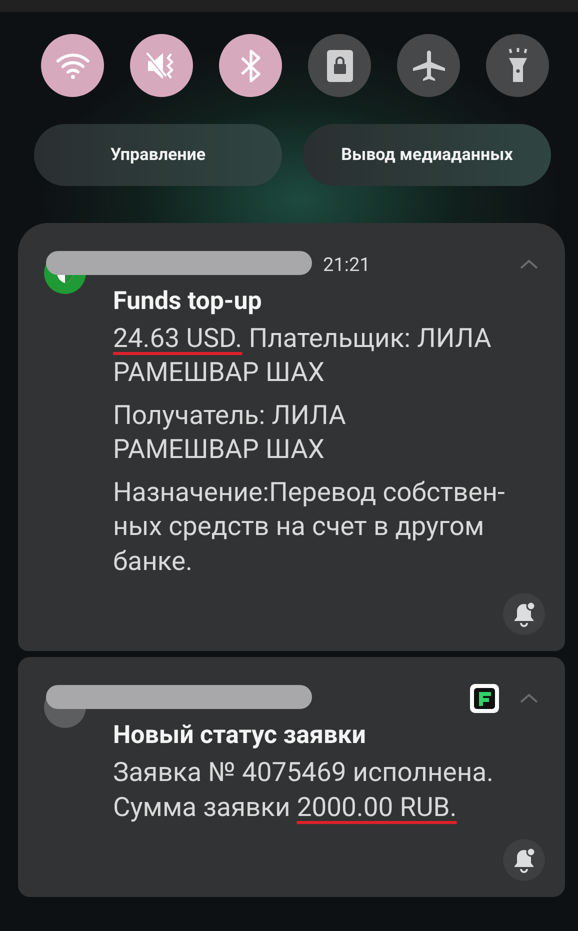 This screenshot has width=578, height=931. What do you see at coordinates (73, 66) in the screenshot?
I see `wifi-icon` at bounding box center [73, 66].